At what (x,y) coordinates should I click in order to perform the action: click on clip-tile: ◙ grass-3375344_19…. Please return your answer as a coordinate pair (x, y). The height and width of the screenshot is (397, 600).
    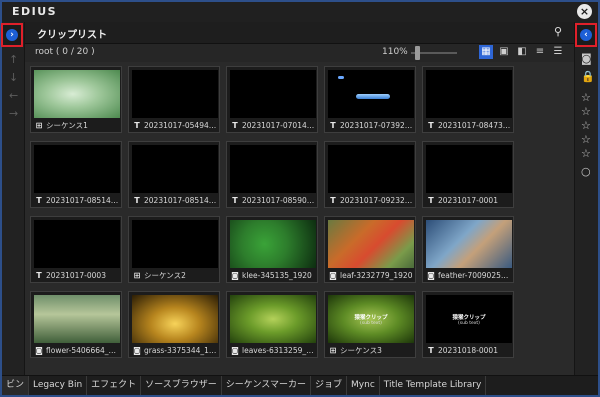
    Looking at the image, I should click on (174, 324).